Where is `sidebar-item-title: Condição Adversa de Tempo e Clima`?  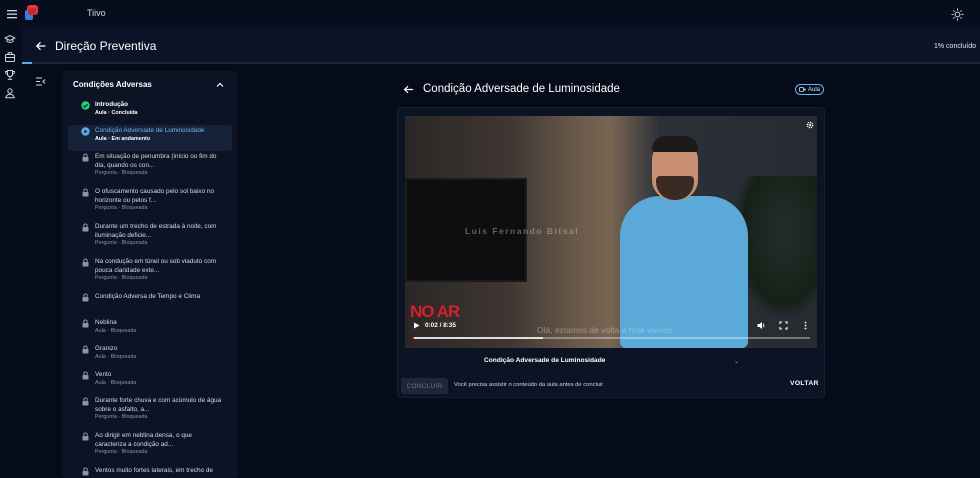 sidebar-item-title: Condição Adversa de Tempo e Clima is located at coordinates (148, 296).